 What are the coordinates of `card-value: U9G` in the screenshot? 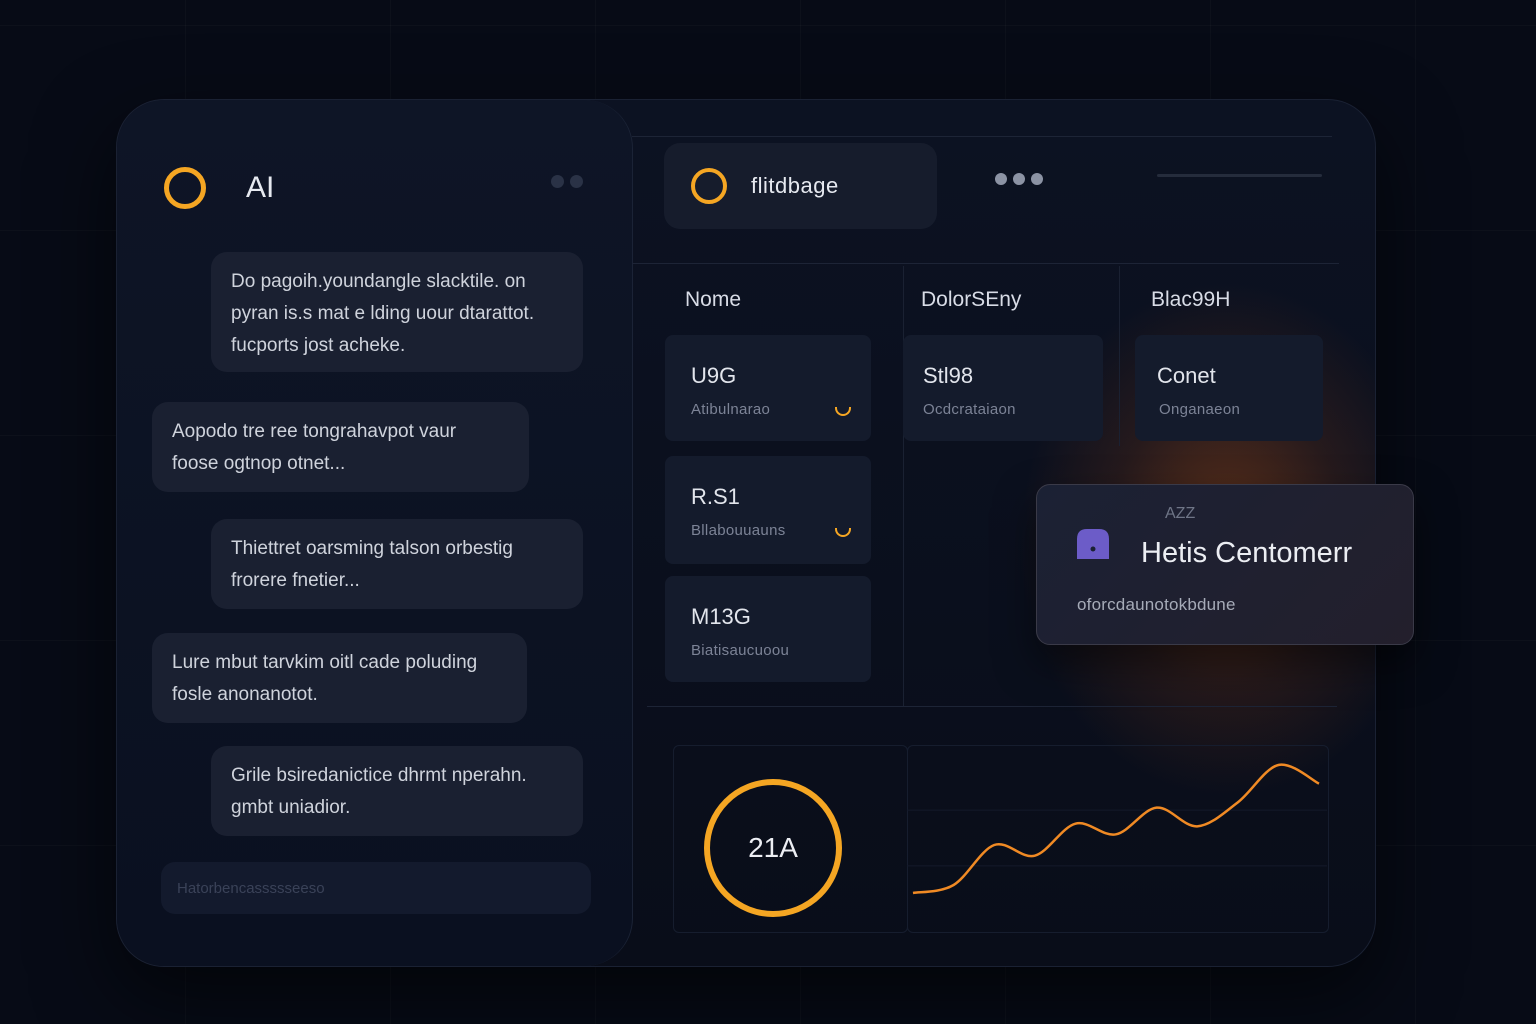 It's located at (714, 375).